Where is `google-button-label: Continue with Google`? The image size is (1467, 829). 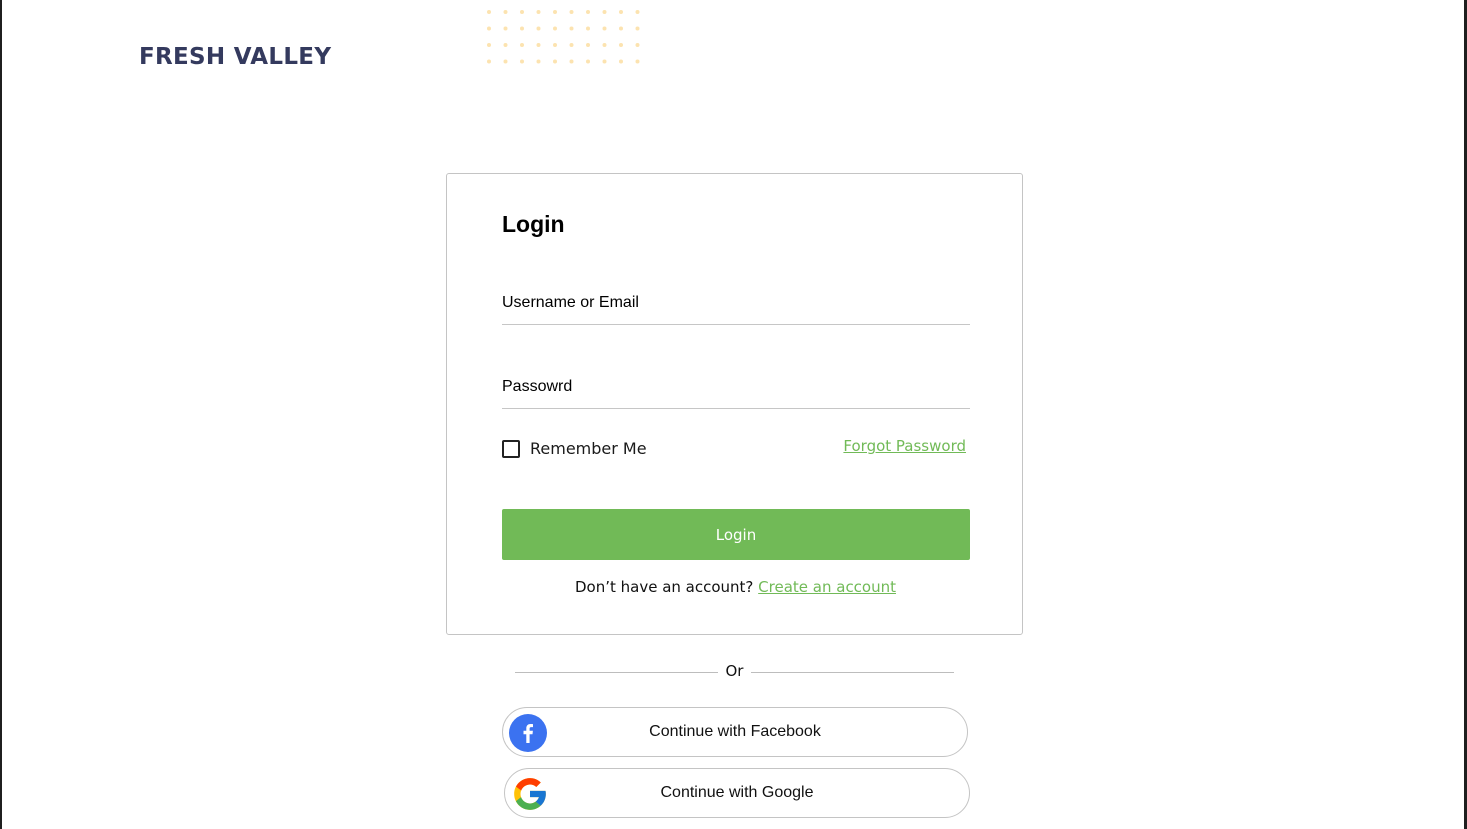 google-button-label: Continue with Google is located at coordinates (737, 792).